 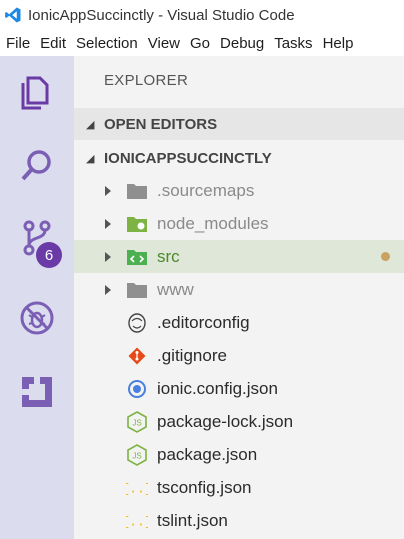 I want to click on menu-file: File, so click(x=18, y=43).